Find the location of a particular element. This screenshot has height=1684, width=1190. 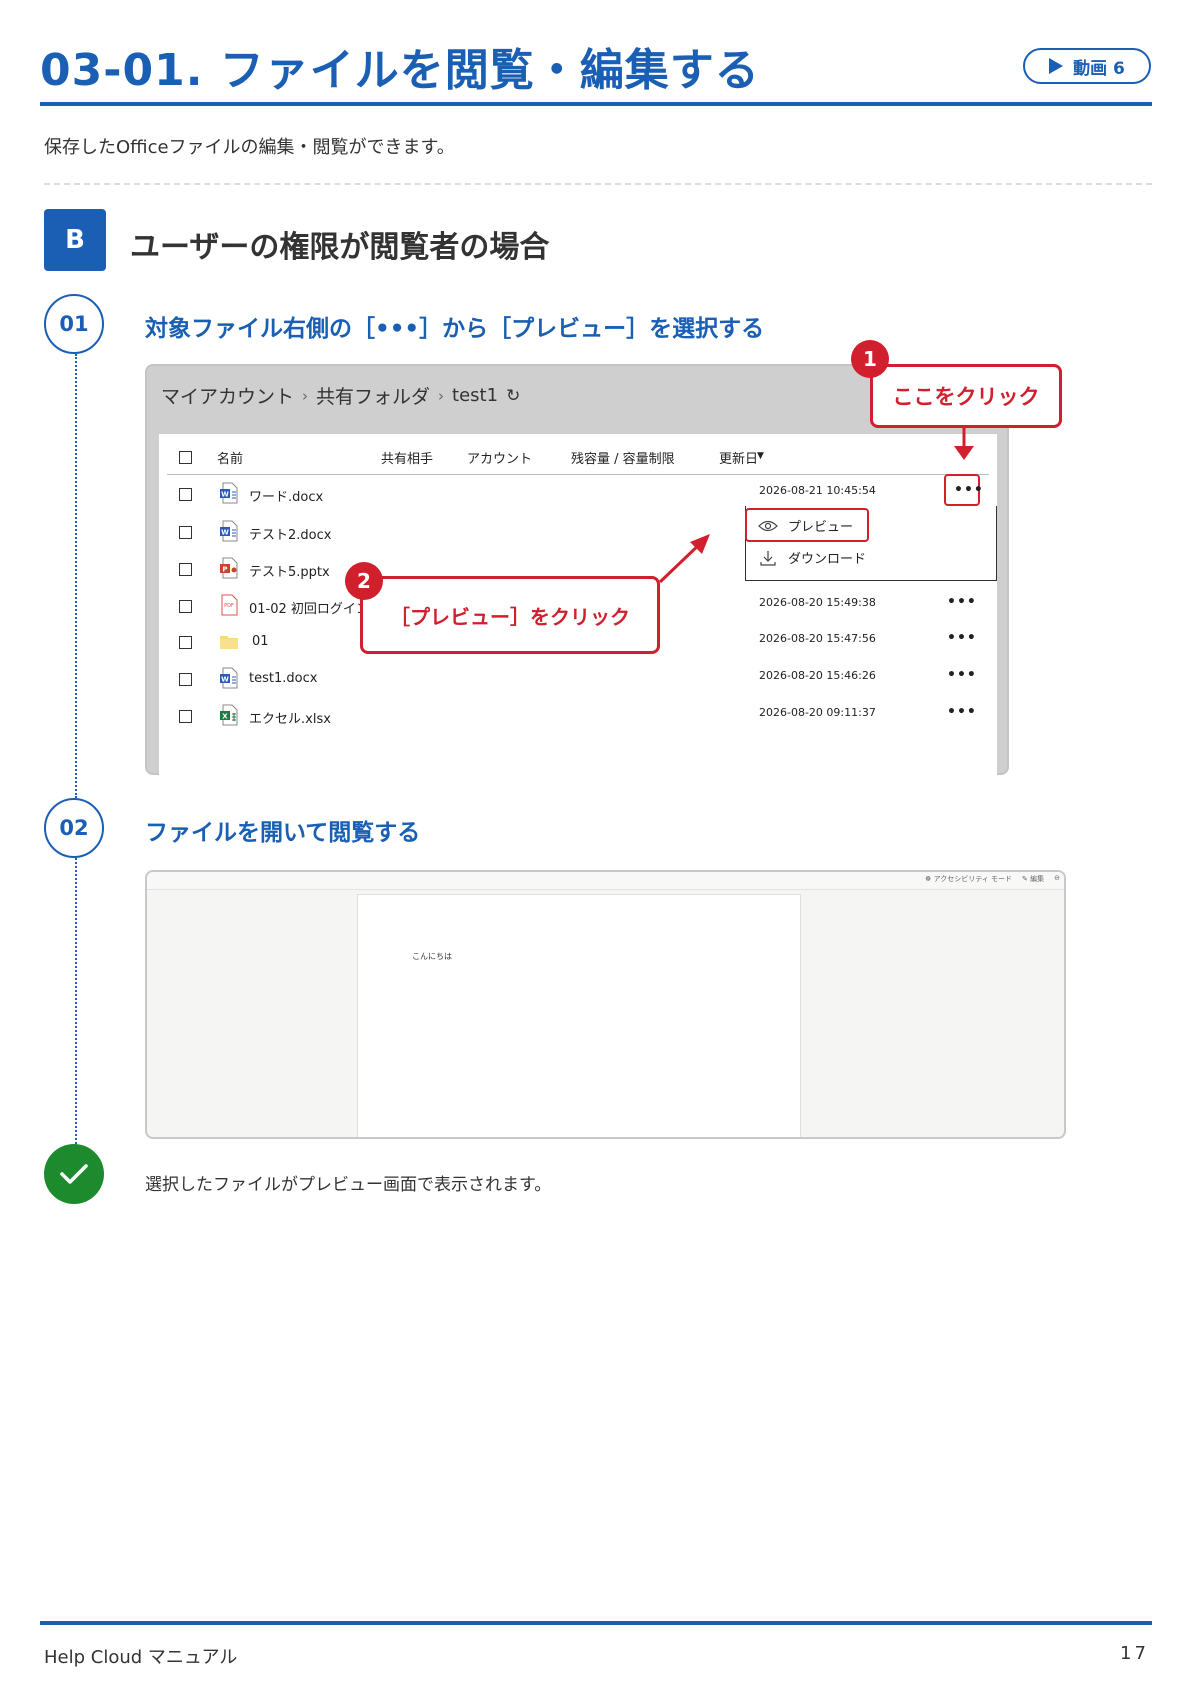

file-date: 2026-08-20 15:47:56 is located at coordinates (817, 638).